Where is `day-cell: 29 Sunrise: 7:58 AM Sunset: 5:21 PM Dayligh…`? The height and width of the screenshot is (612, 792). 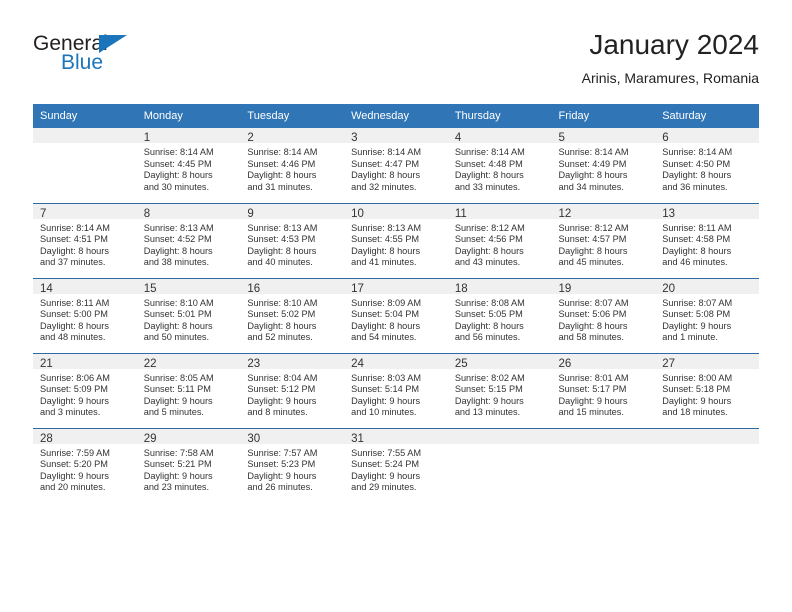
day-cell: 29 Sunrise: 7:58 AM Sunset: 5:21 PM Dayligh… is located at coordinates (188, 465).